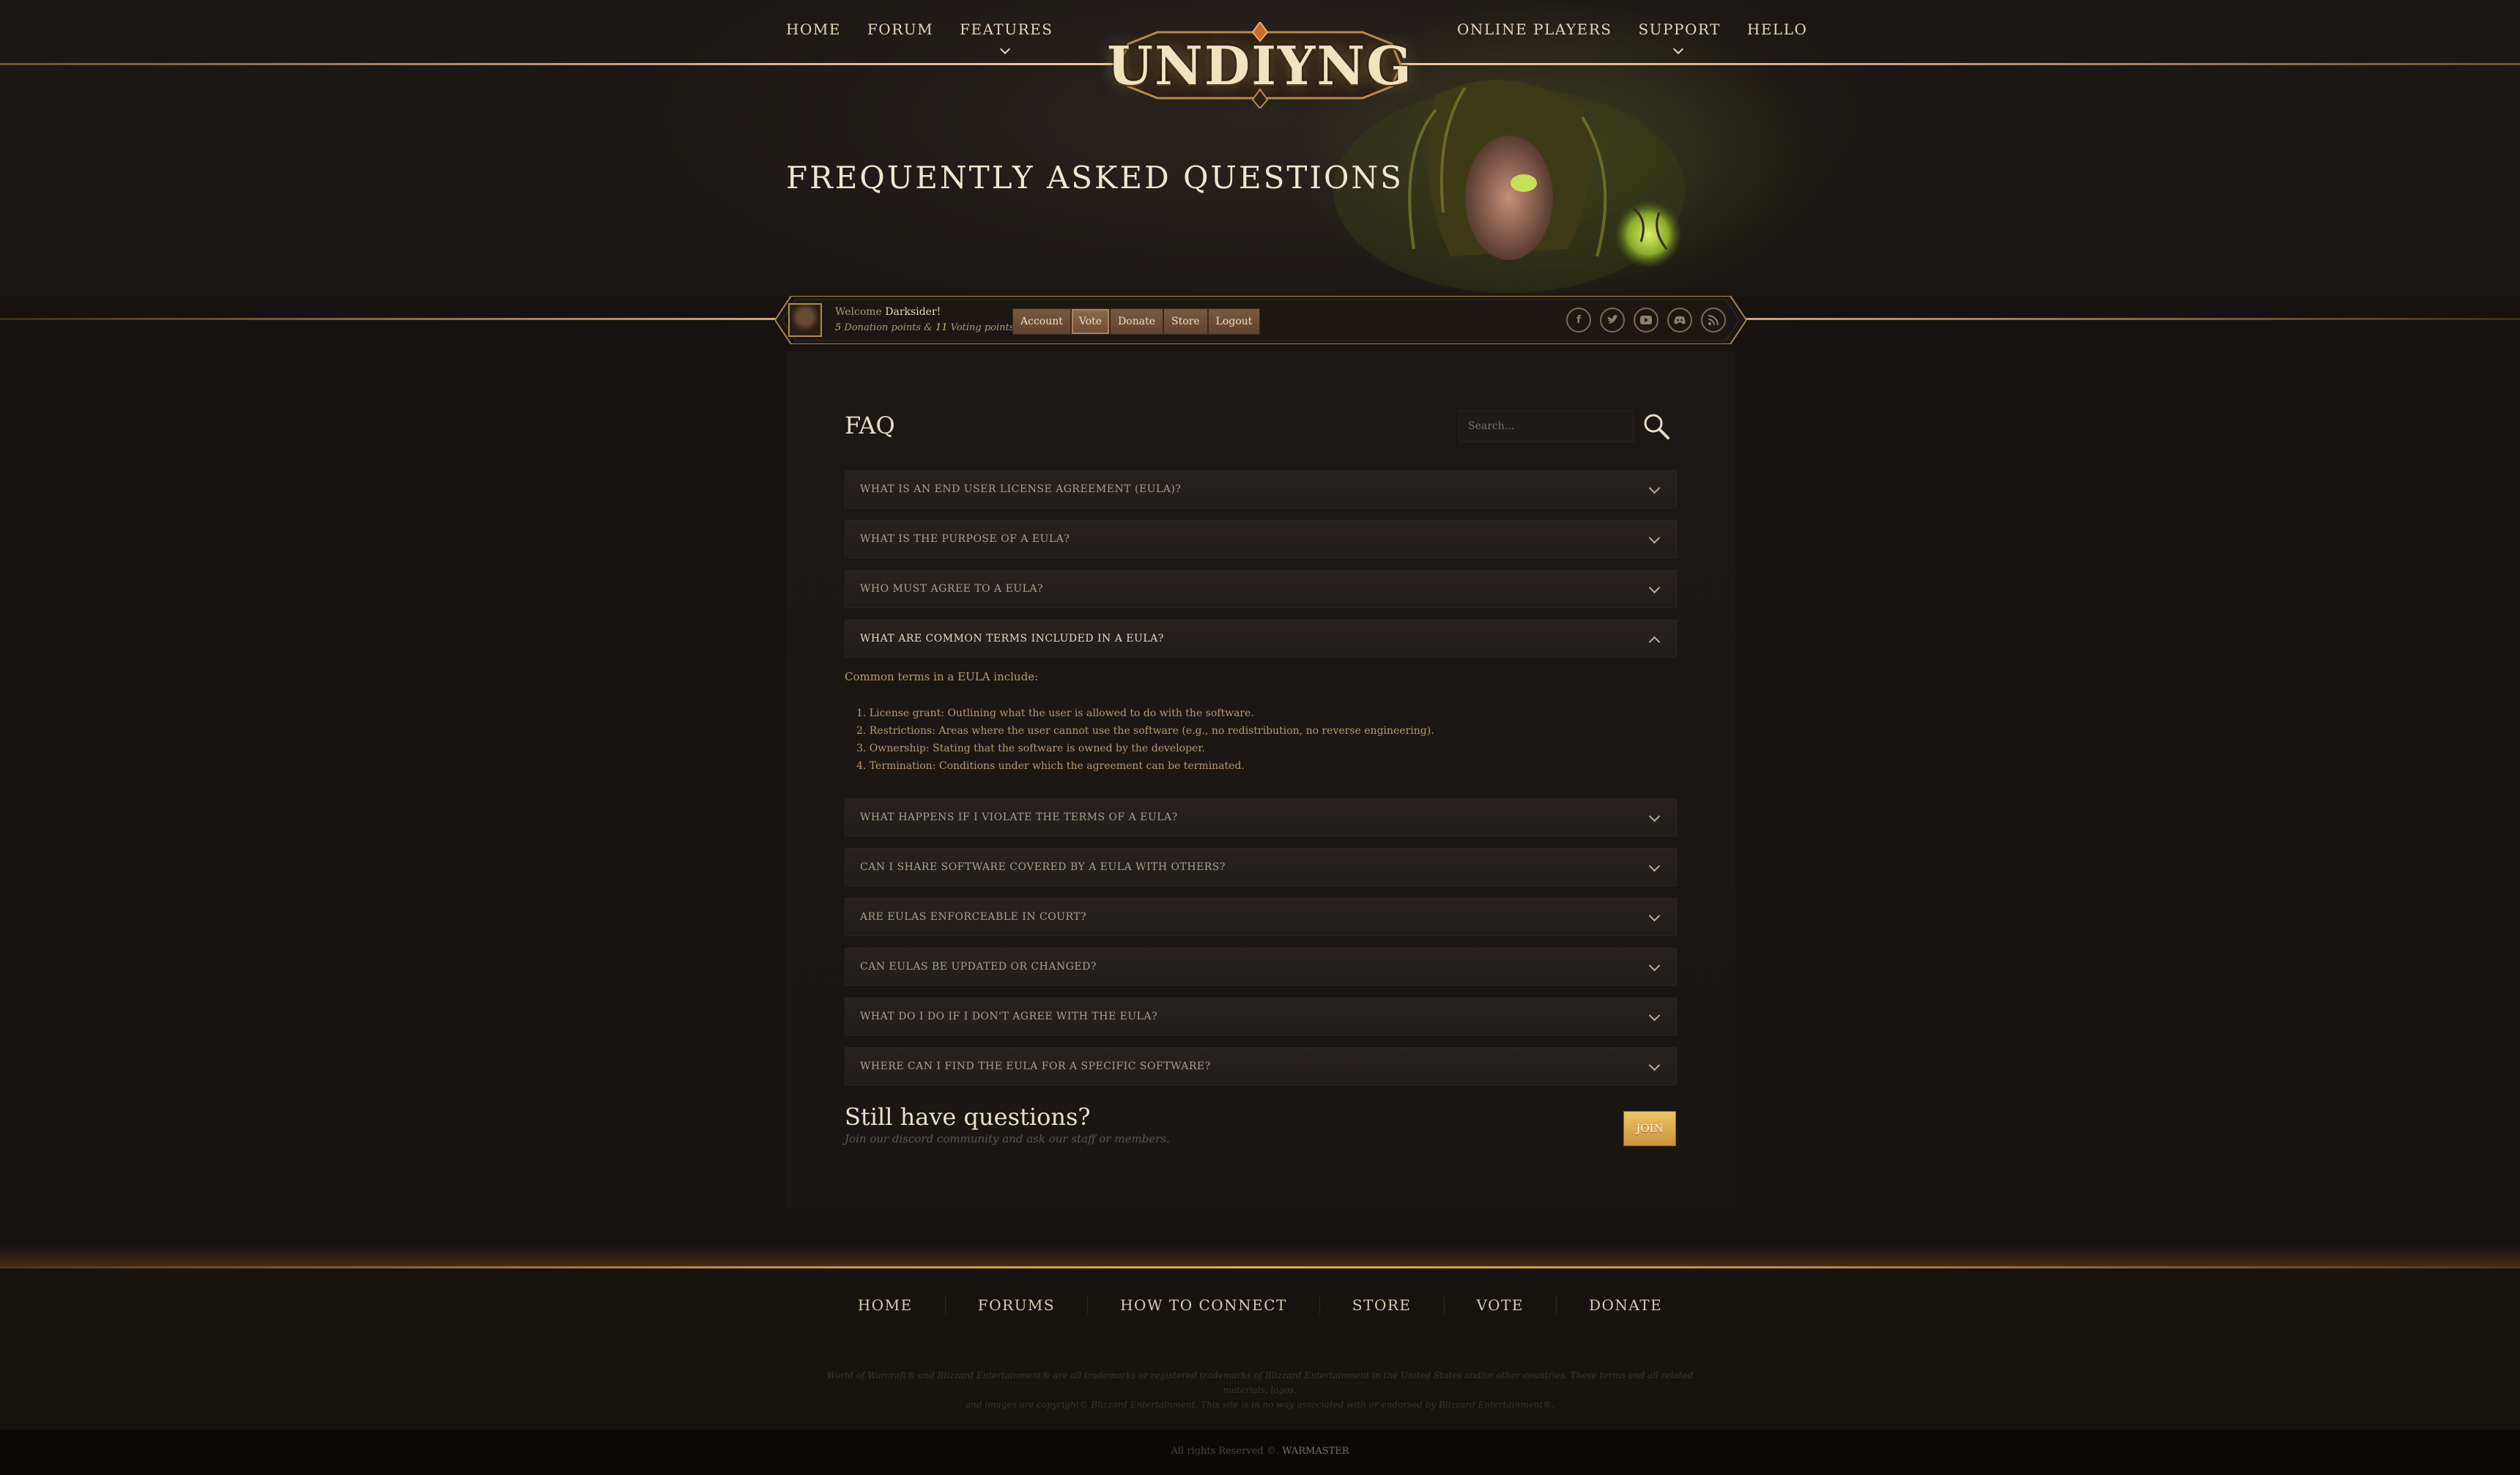  Describe the element at coordinates (1679, 29) in the screenshot. I see `nav-support-label: Support` at that location.